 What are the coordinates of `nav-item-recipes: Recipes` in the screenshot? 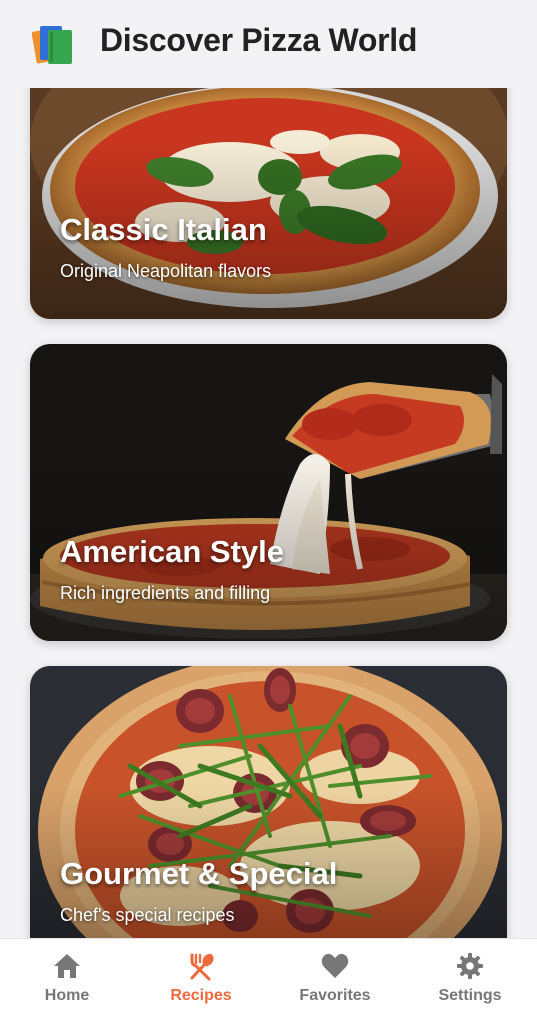 It's located at (201, 978).